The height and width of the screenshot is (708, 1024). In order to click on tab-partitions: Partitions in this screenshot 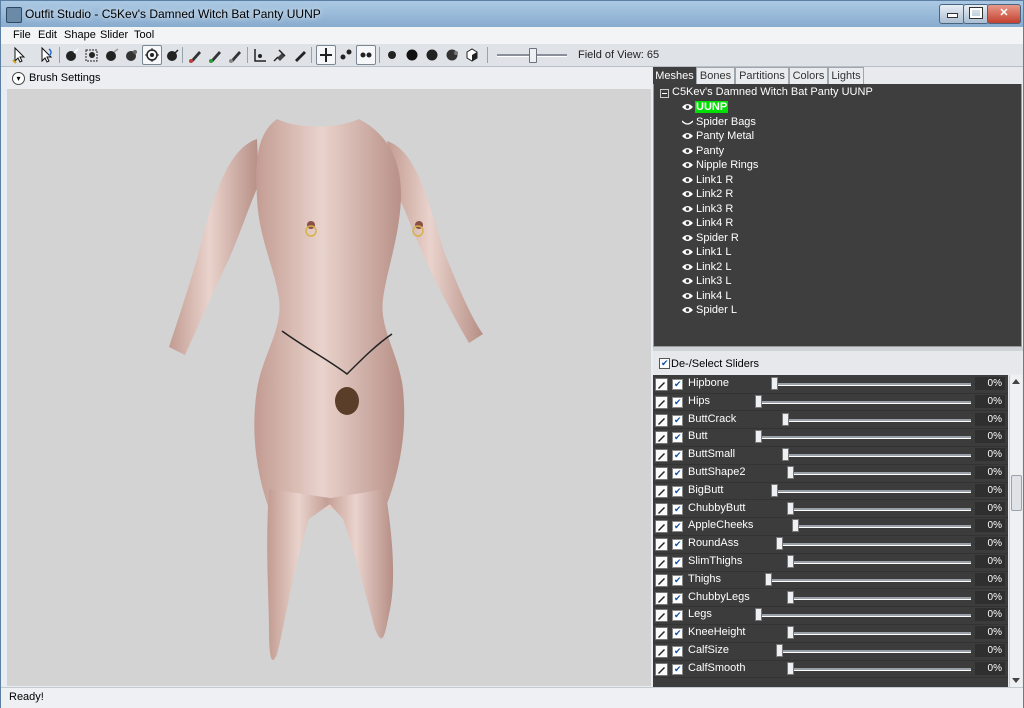, I will do `click(762, 75)`.